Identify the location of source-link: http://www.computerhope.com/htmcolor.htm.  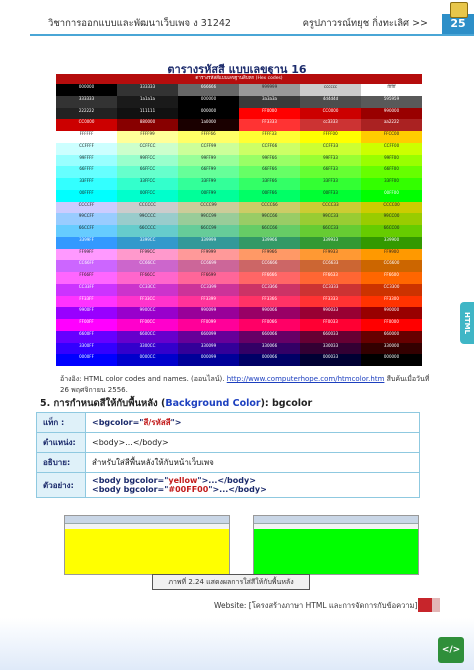
(306, 379).